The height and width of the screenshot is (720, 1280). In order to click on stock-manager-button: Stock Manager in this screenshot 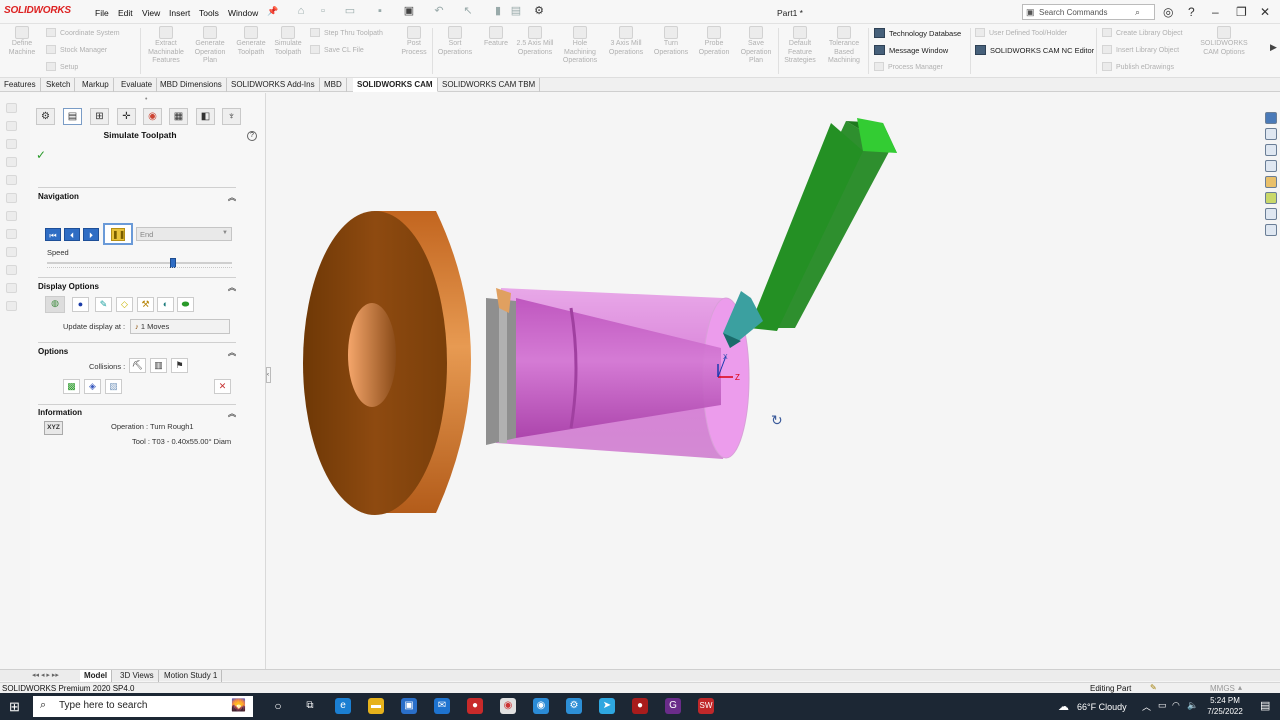, I will do `click(76, 49)`.